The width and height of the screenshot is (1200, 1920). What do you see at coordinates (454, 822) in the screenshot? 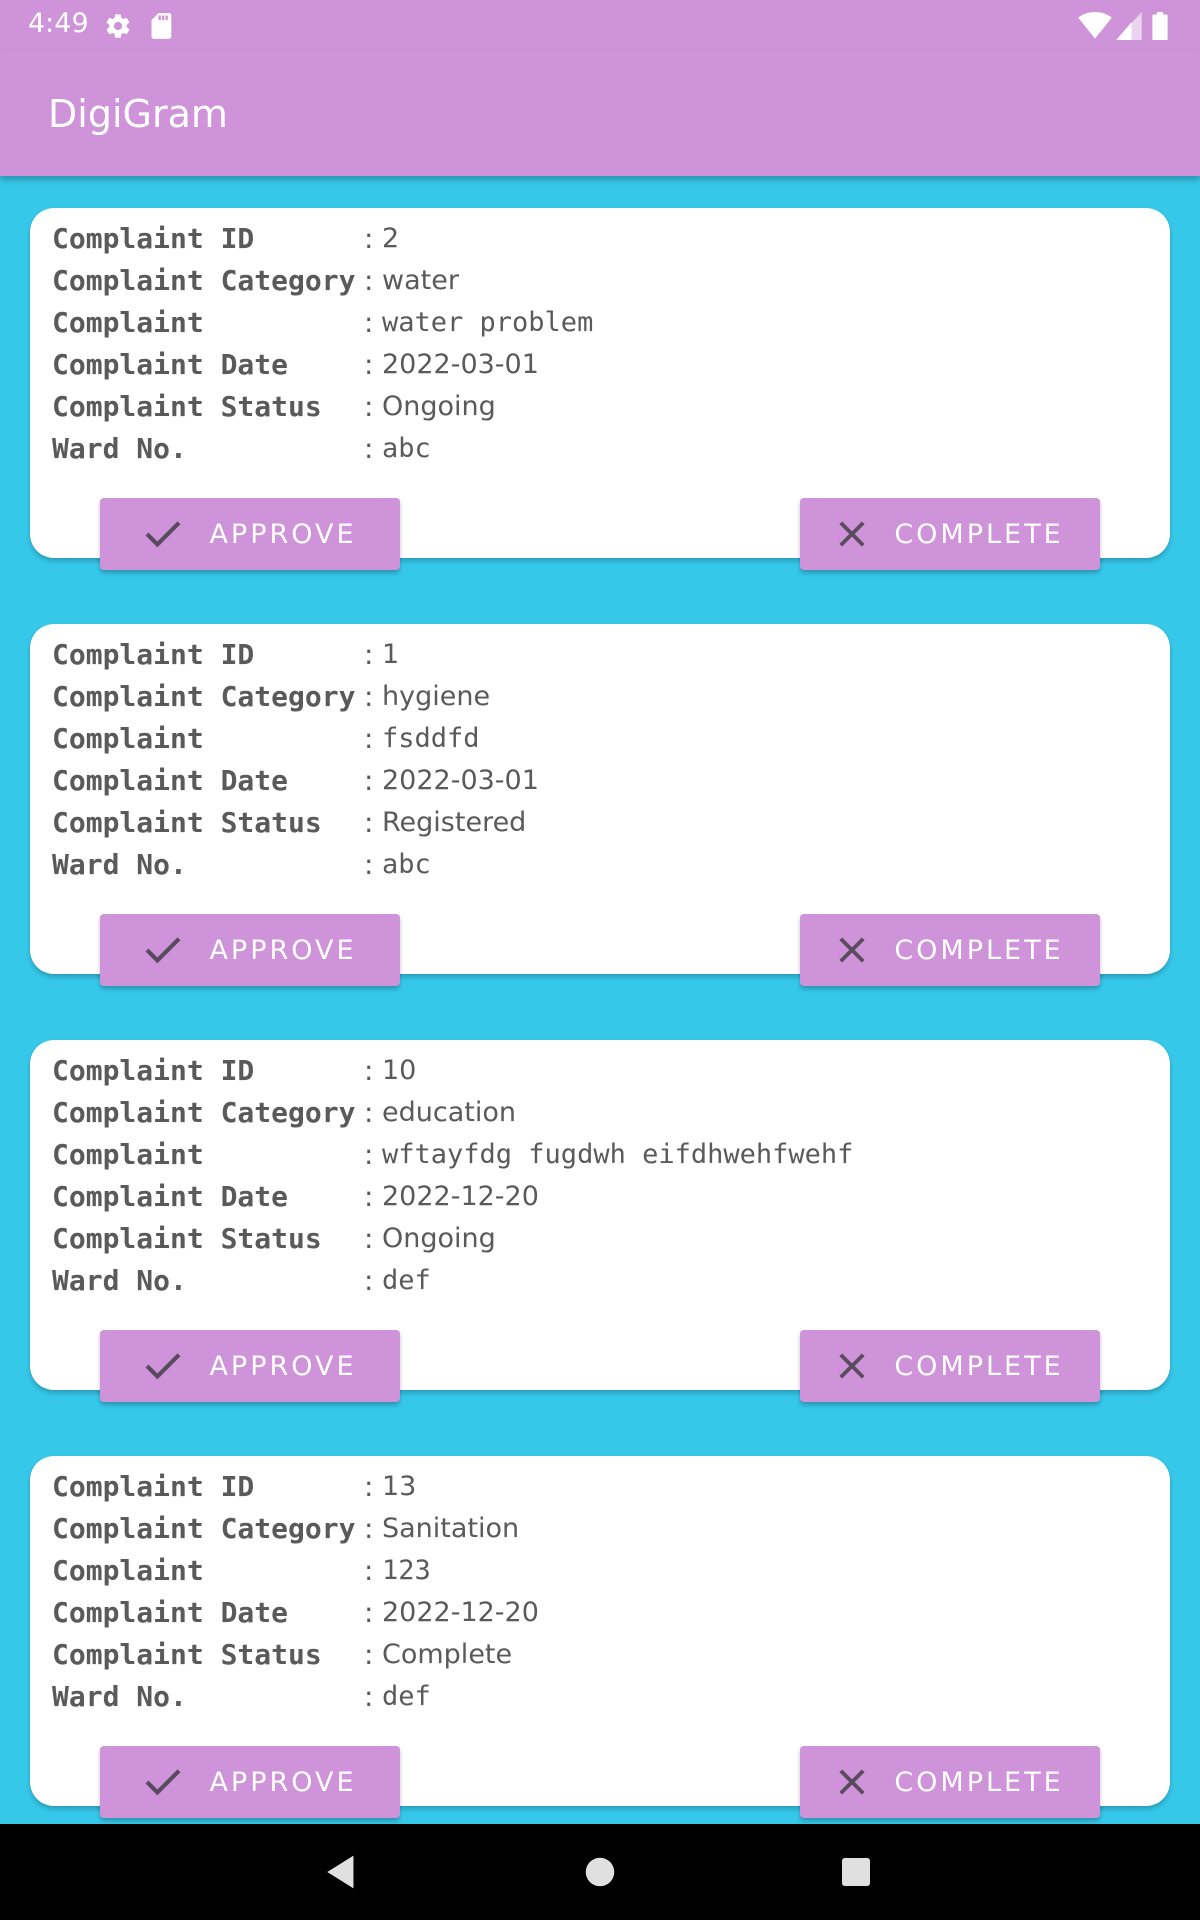
I see `complaint-status-value: Registered` at bounding box center [454, 822].